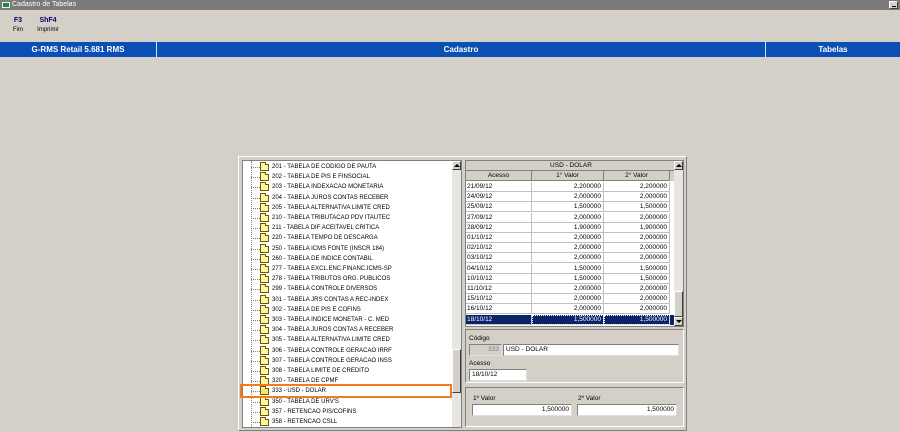  I want to click on end-button: F3 Fim, so click(18, 25).